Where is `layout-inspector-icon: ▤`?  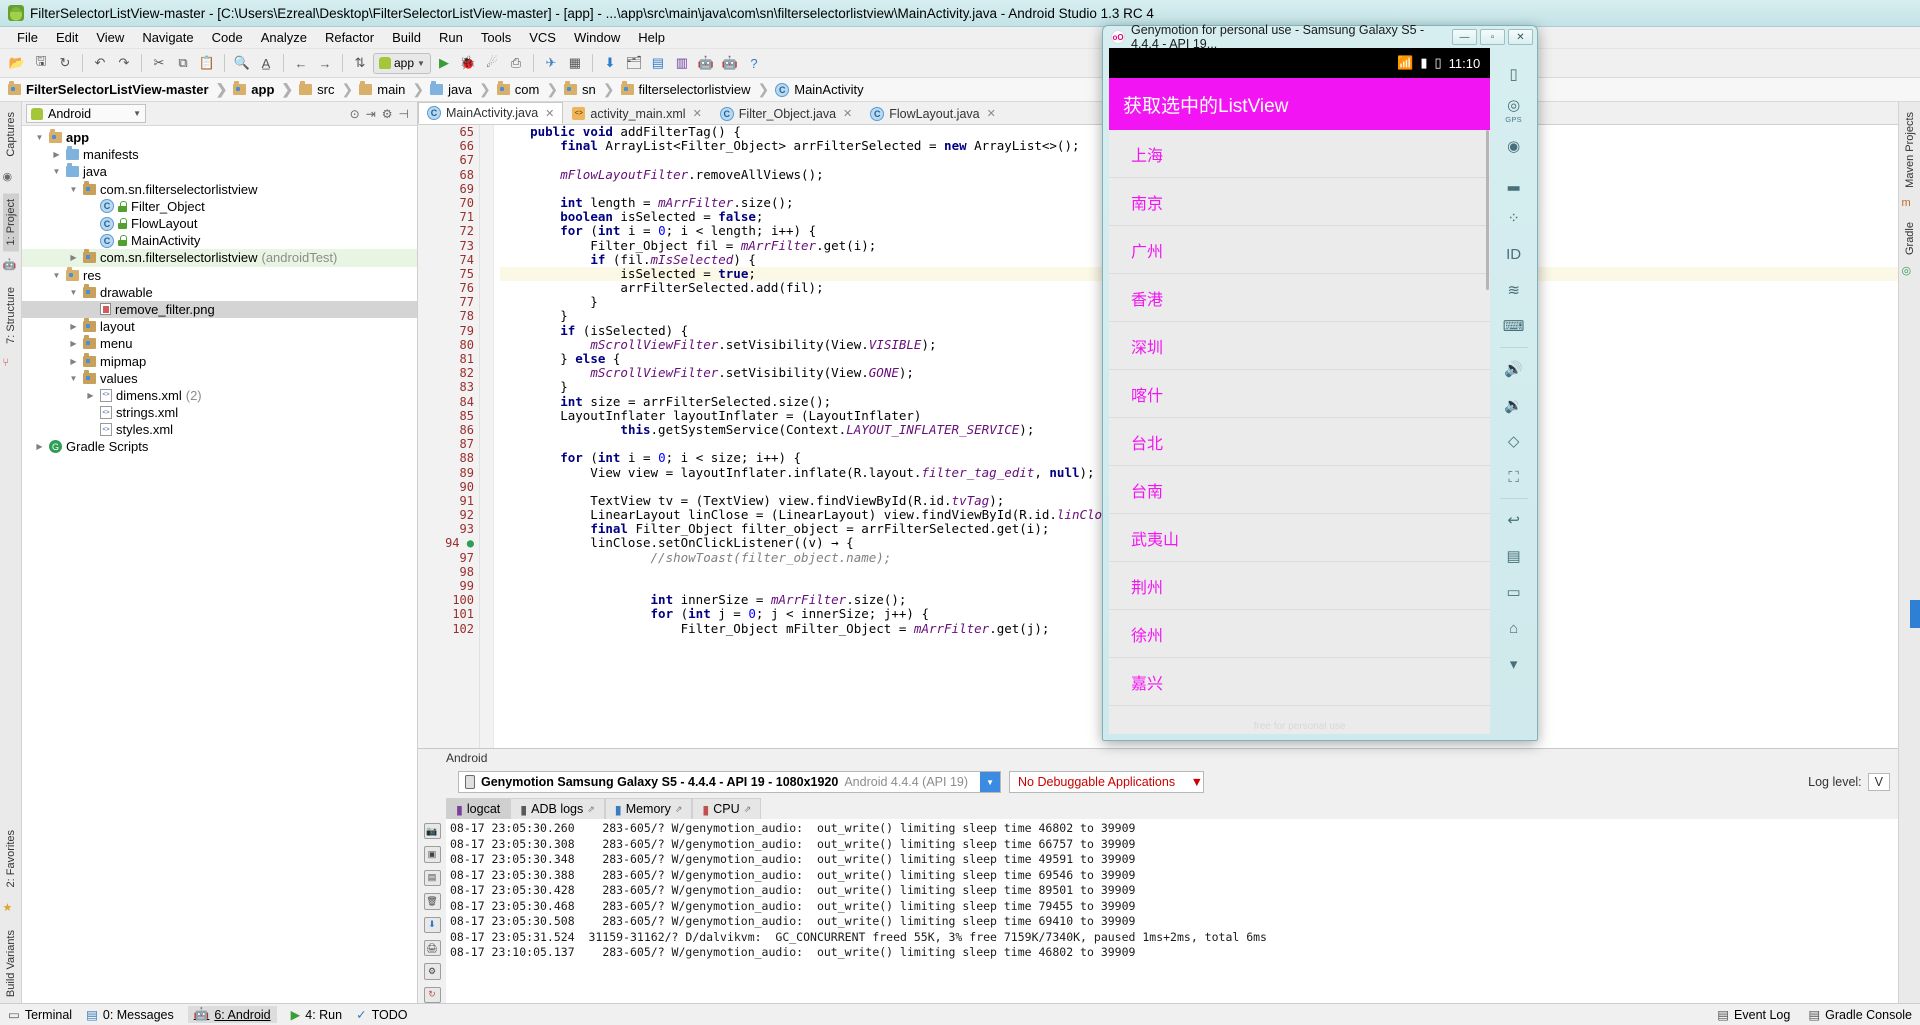 layout-inspector-icon: ▤ is located at coordinates (432, 878).